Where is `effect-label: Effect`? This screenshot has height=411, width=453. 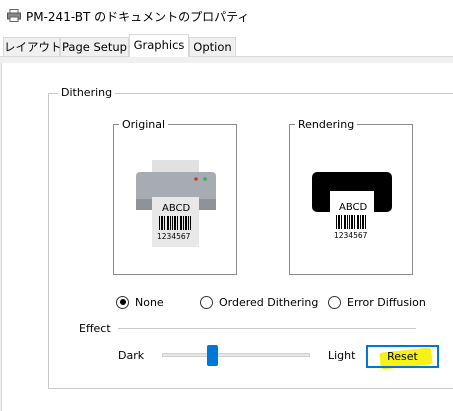 effect-label: Effect is located at coordinates (95, 328).